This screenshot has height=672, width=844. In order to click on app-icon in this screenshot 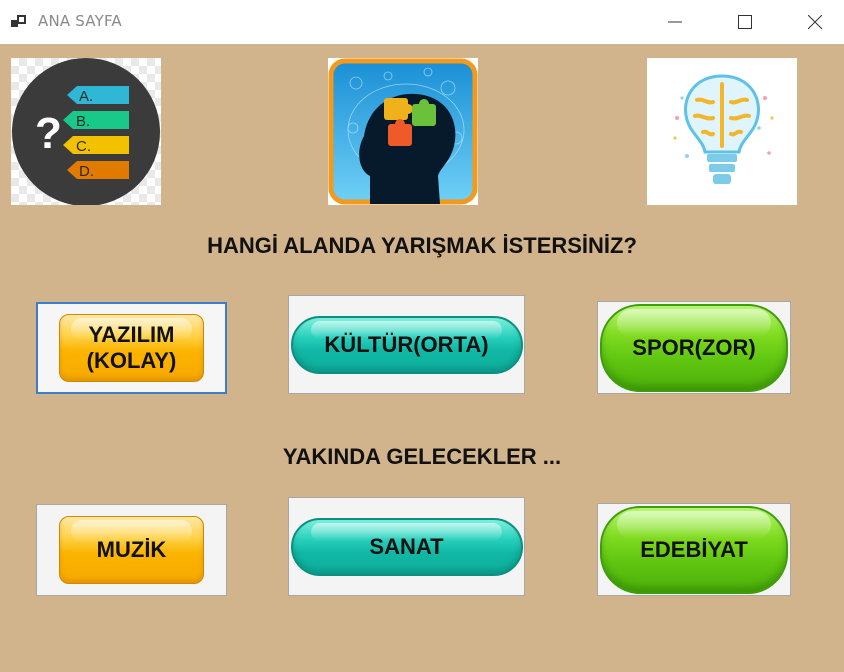, I will do `click(18, 21)`.